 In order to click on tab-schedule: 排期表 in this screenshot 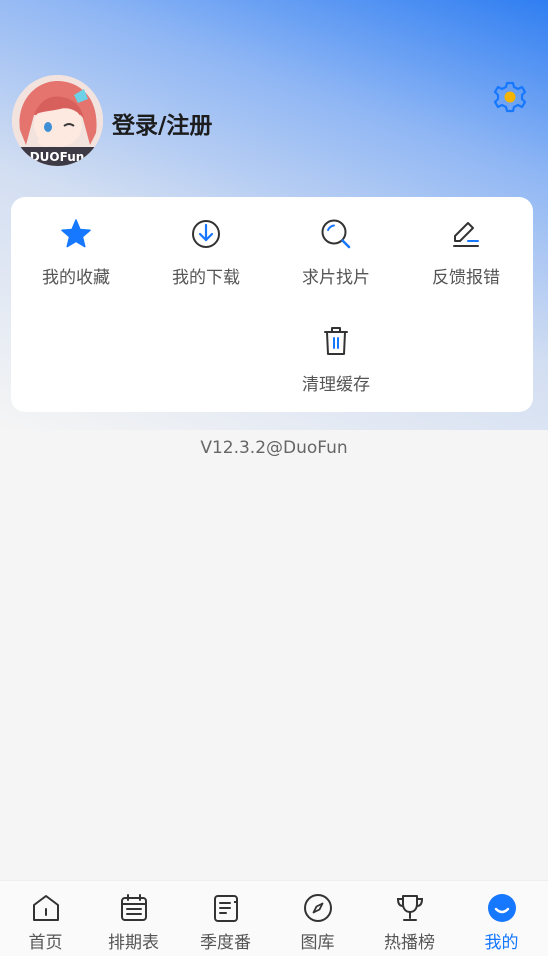, I will do `click(133, 918)`.